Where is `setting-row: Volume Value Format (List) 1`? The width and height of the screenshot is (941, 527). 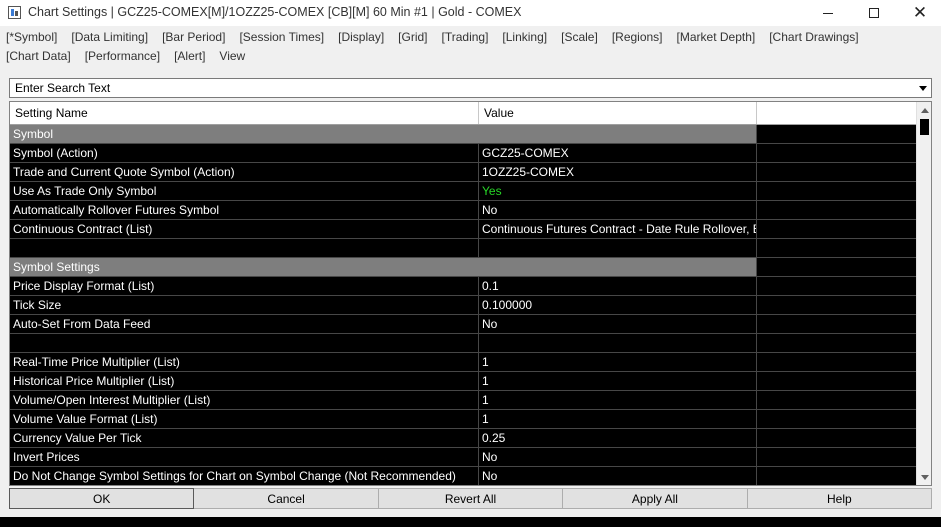 setting-row: Volume Value Format (List) 1 is located at coordinates (463, 419).